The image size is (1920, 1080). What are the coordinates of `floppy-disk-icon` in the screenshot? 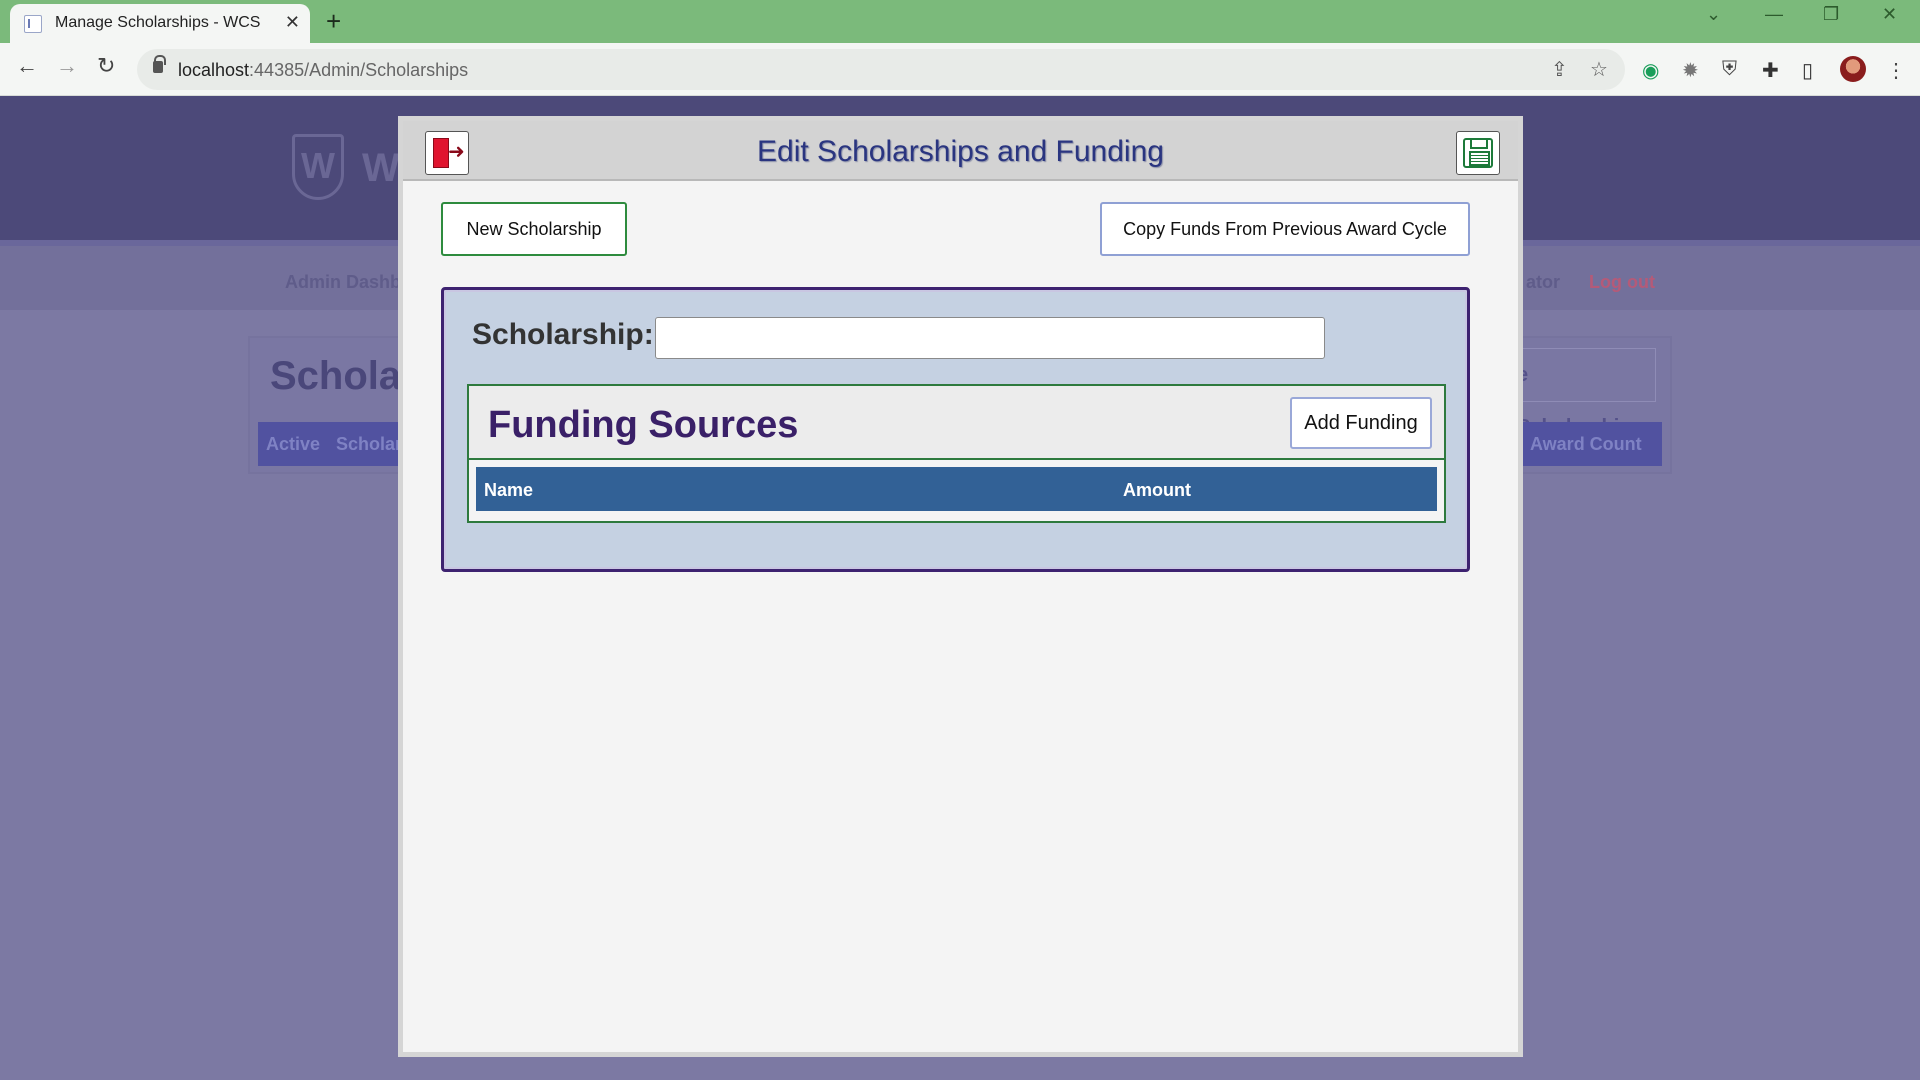 It's located at (1478, 153).